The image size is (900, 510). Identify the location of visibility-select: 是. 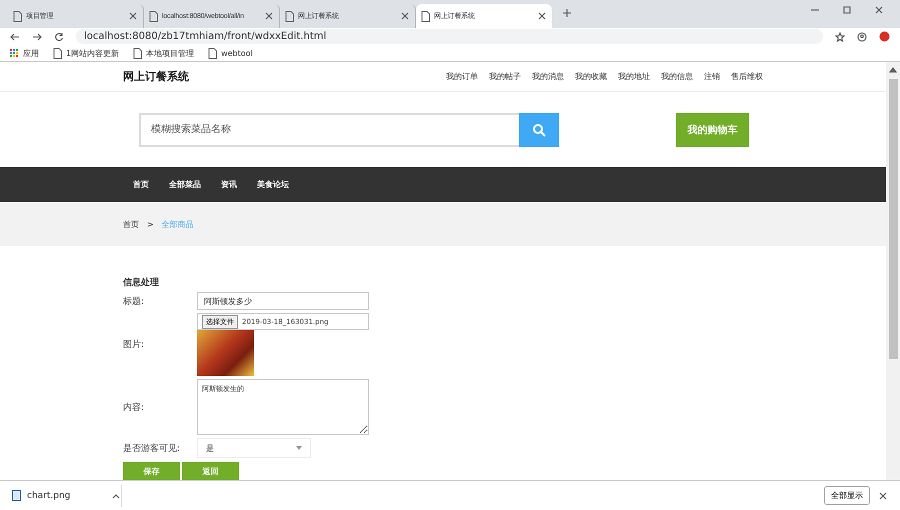
(254, 448).